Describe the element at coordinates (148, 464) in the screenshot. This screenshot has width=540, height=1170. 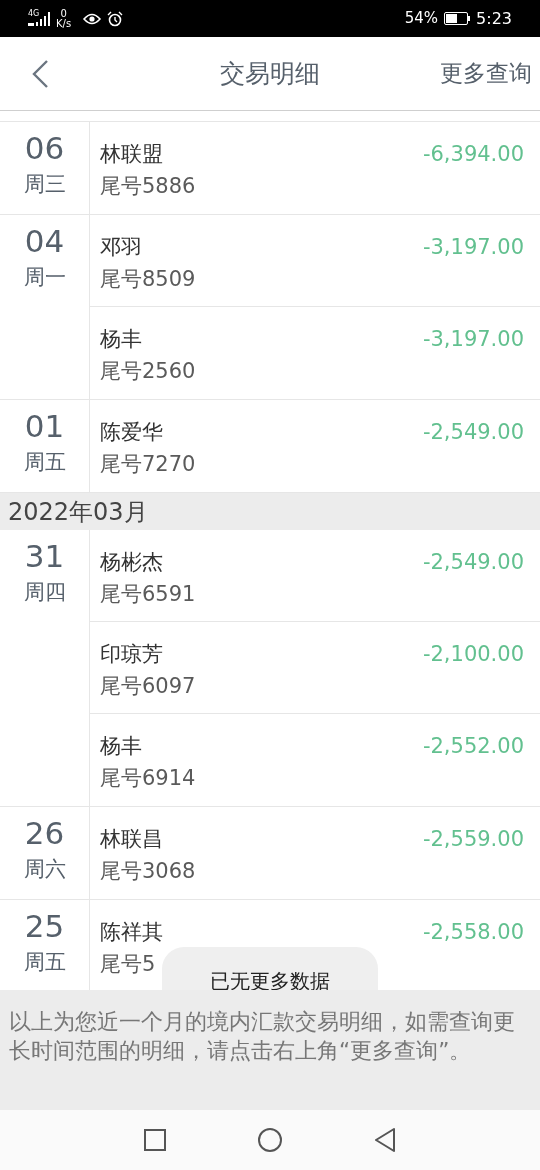
I see `account-suffix: 尾号7270` at that location.